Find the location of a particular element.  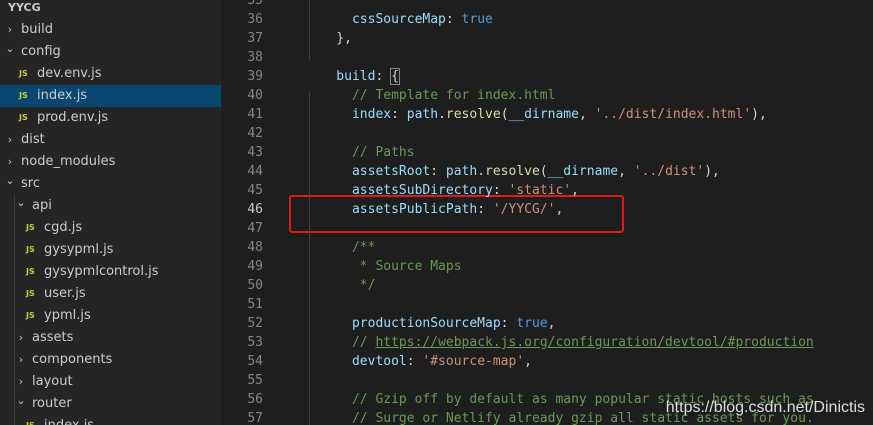

folder-item-api: ⌄ api is located at coordinates (110, 206).